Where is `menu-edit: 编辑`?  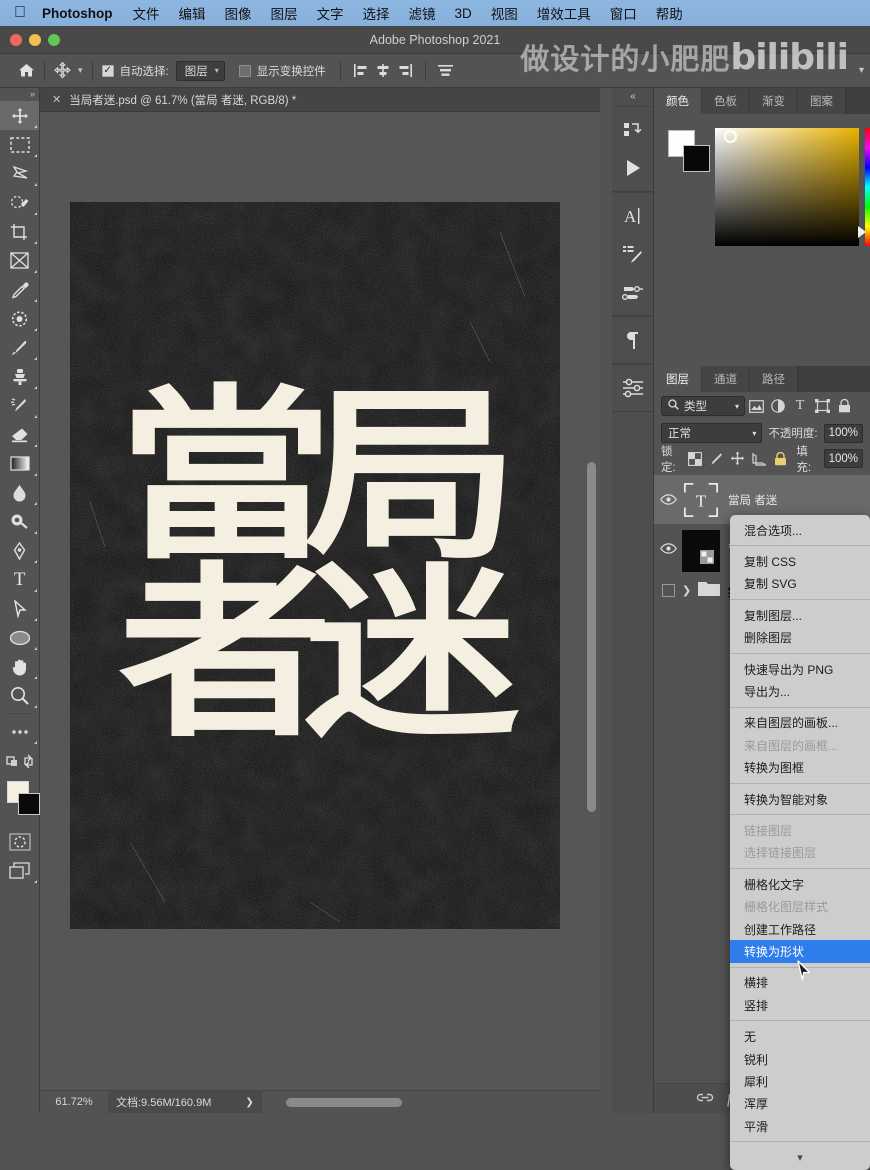
menu-edit: 编辑 is located at coordinates (192, 13).